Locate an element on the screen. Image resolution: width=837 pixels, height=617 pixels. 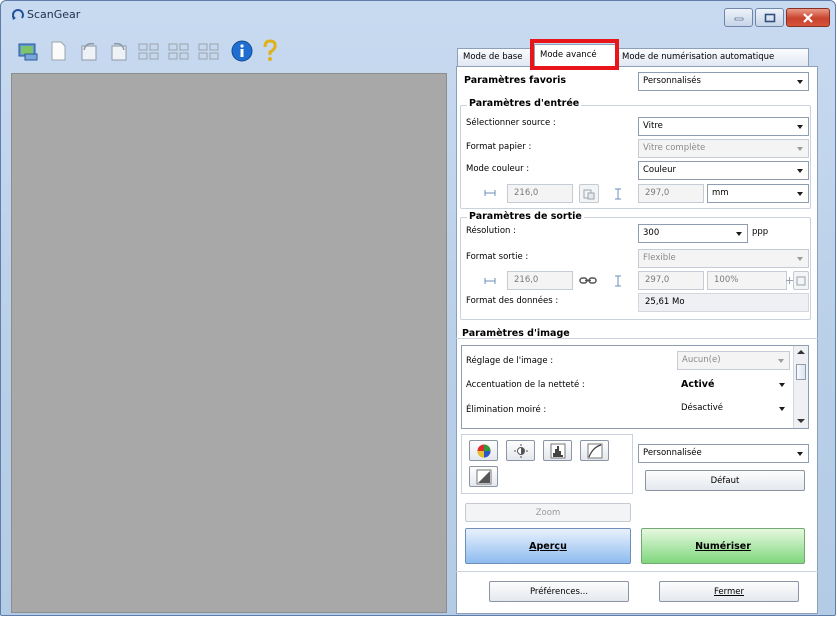
reset-icon is located at coordinates (801, 280).